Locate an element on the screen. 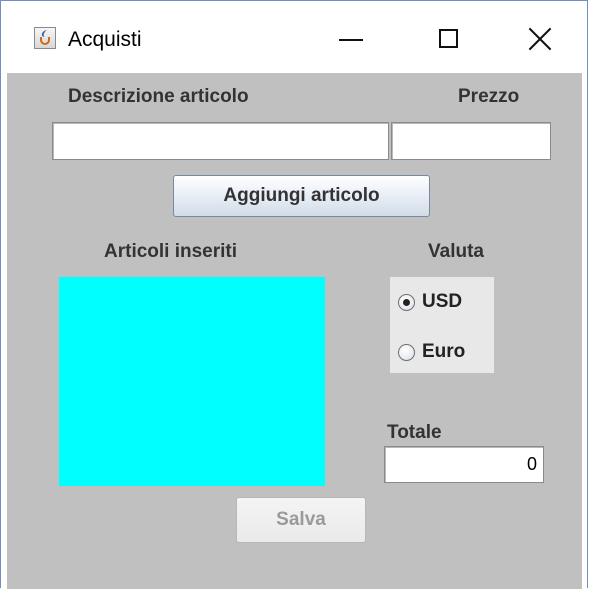 The height and width of the screenshot is (589, 590). radio-euro-label: Euro is located at coordinates (443, 352).